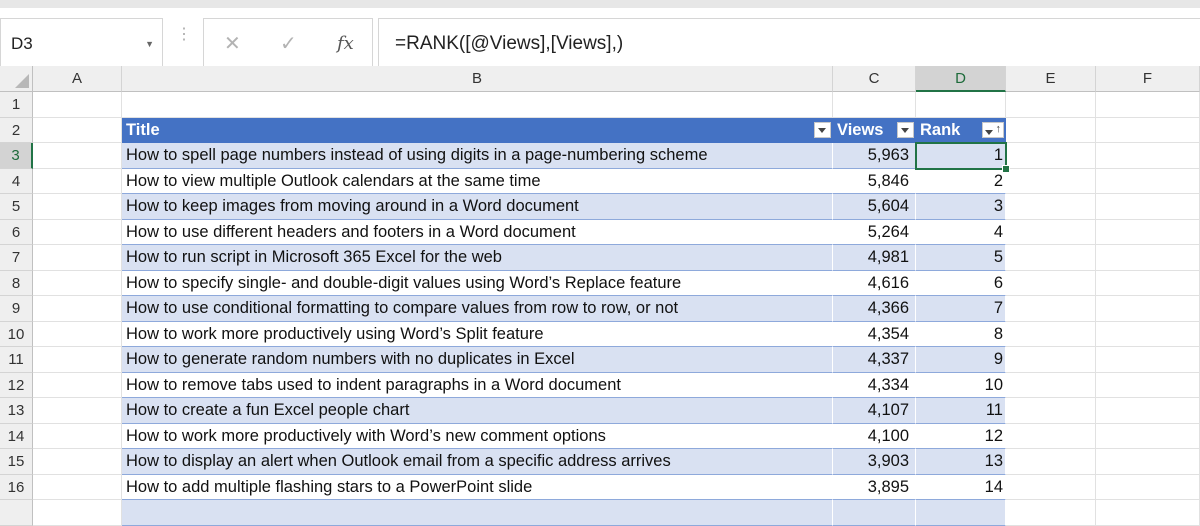 Image resolution: width=1200 pixels, height=526 pixels. Describe the element at coordinates (16, 283) in the screenshot. I see `row-header: 8` at that location.